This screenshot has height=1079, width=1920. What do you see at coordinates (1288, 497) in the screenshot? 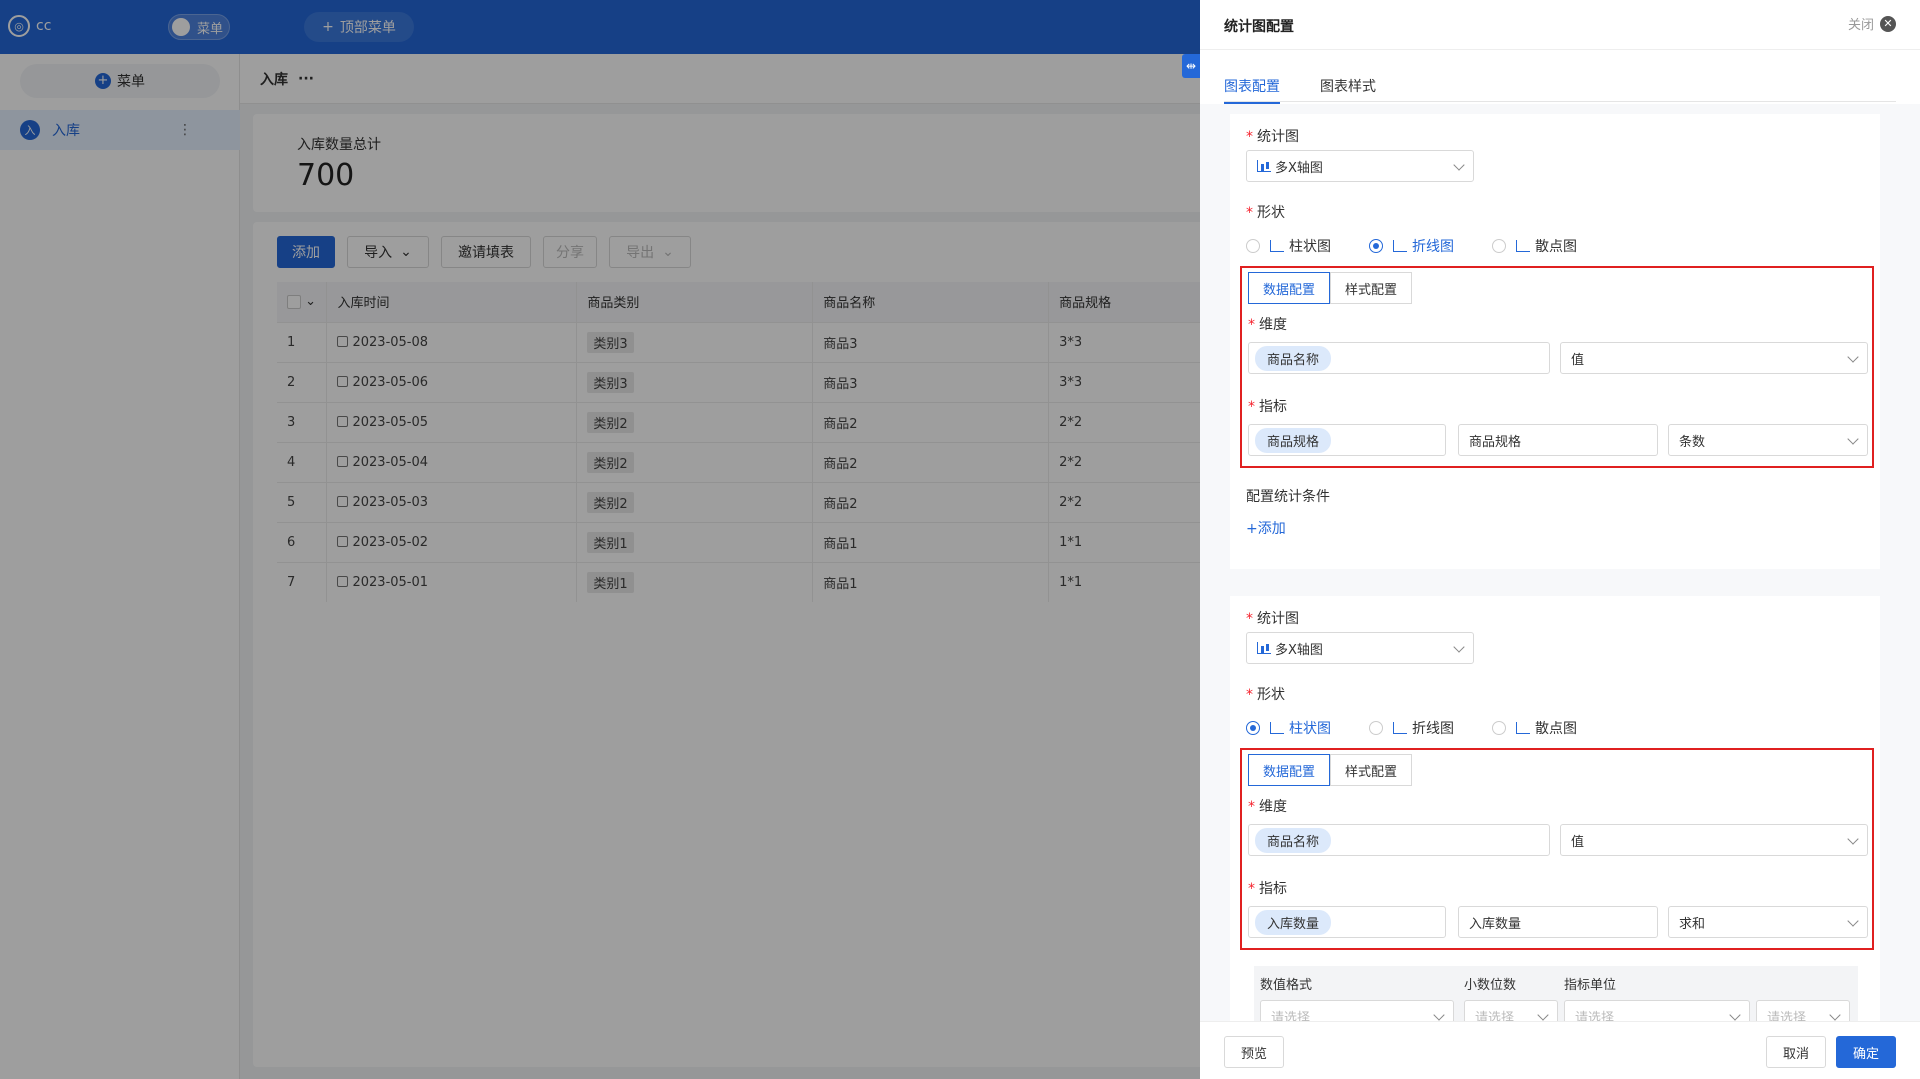
I see `condition-label: 配置统计条件` at bounding box center [1288, 497].